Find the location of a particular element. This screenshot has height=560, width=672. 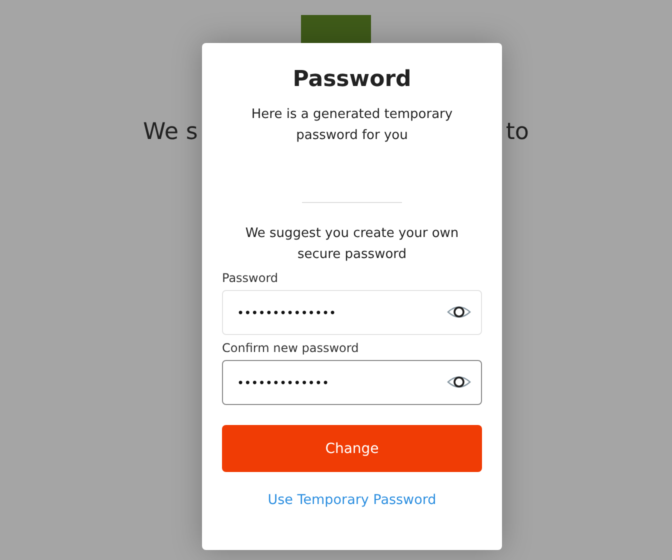

password-field: ••••••••••••• is located at coordinates (352, 382).